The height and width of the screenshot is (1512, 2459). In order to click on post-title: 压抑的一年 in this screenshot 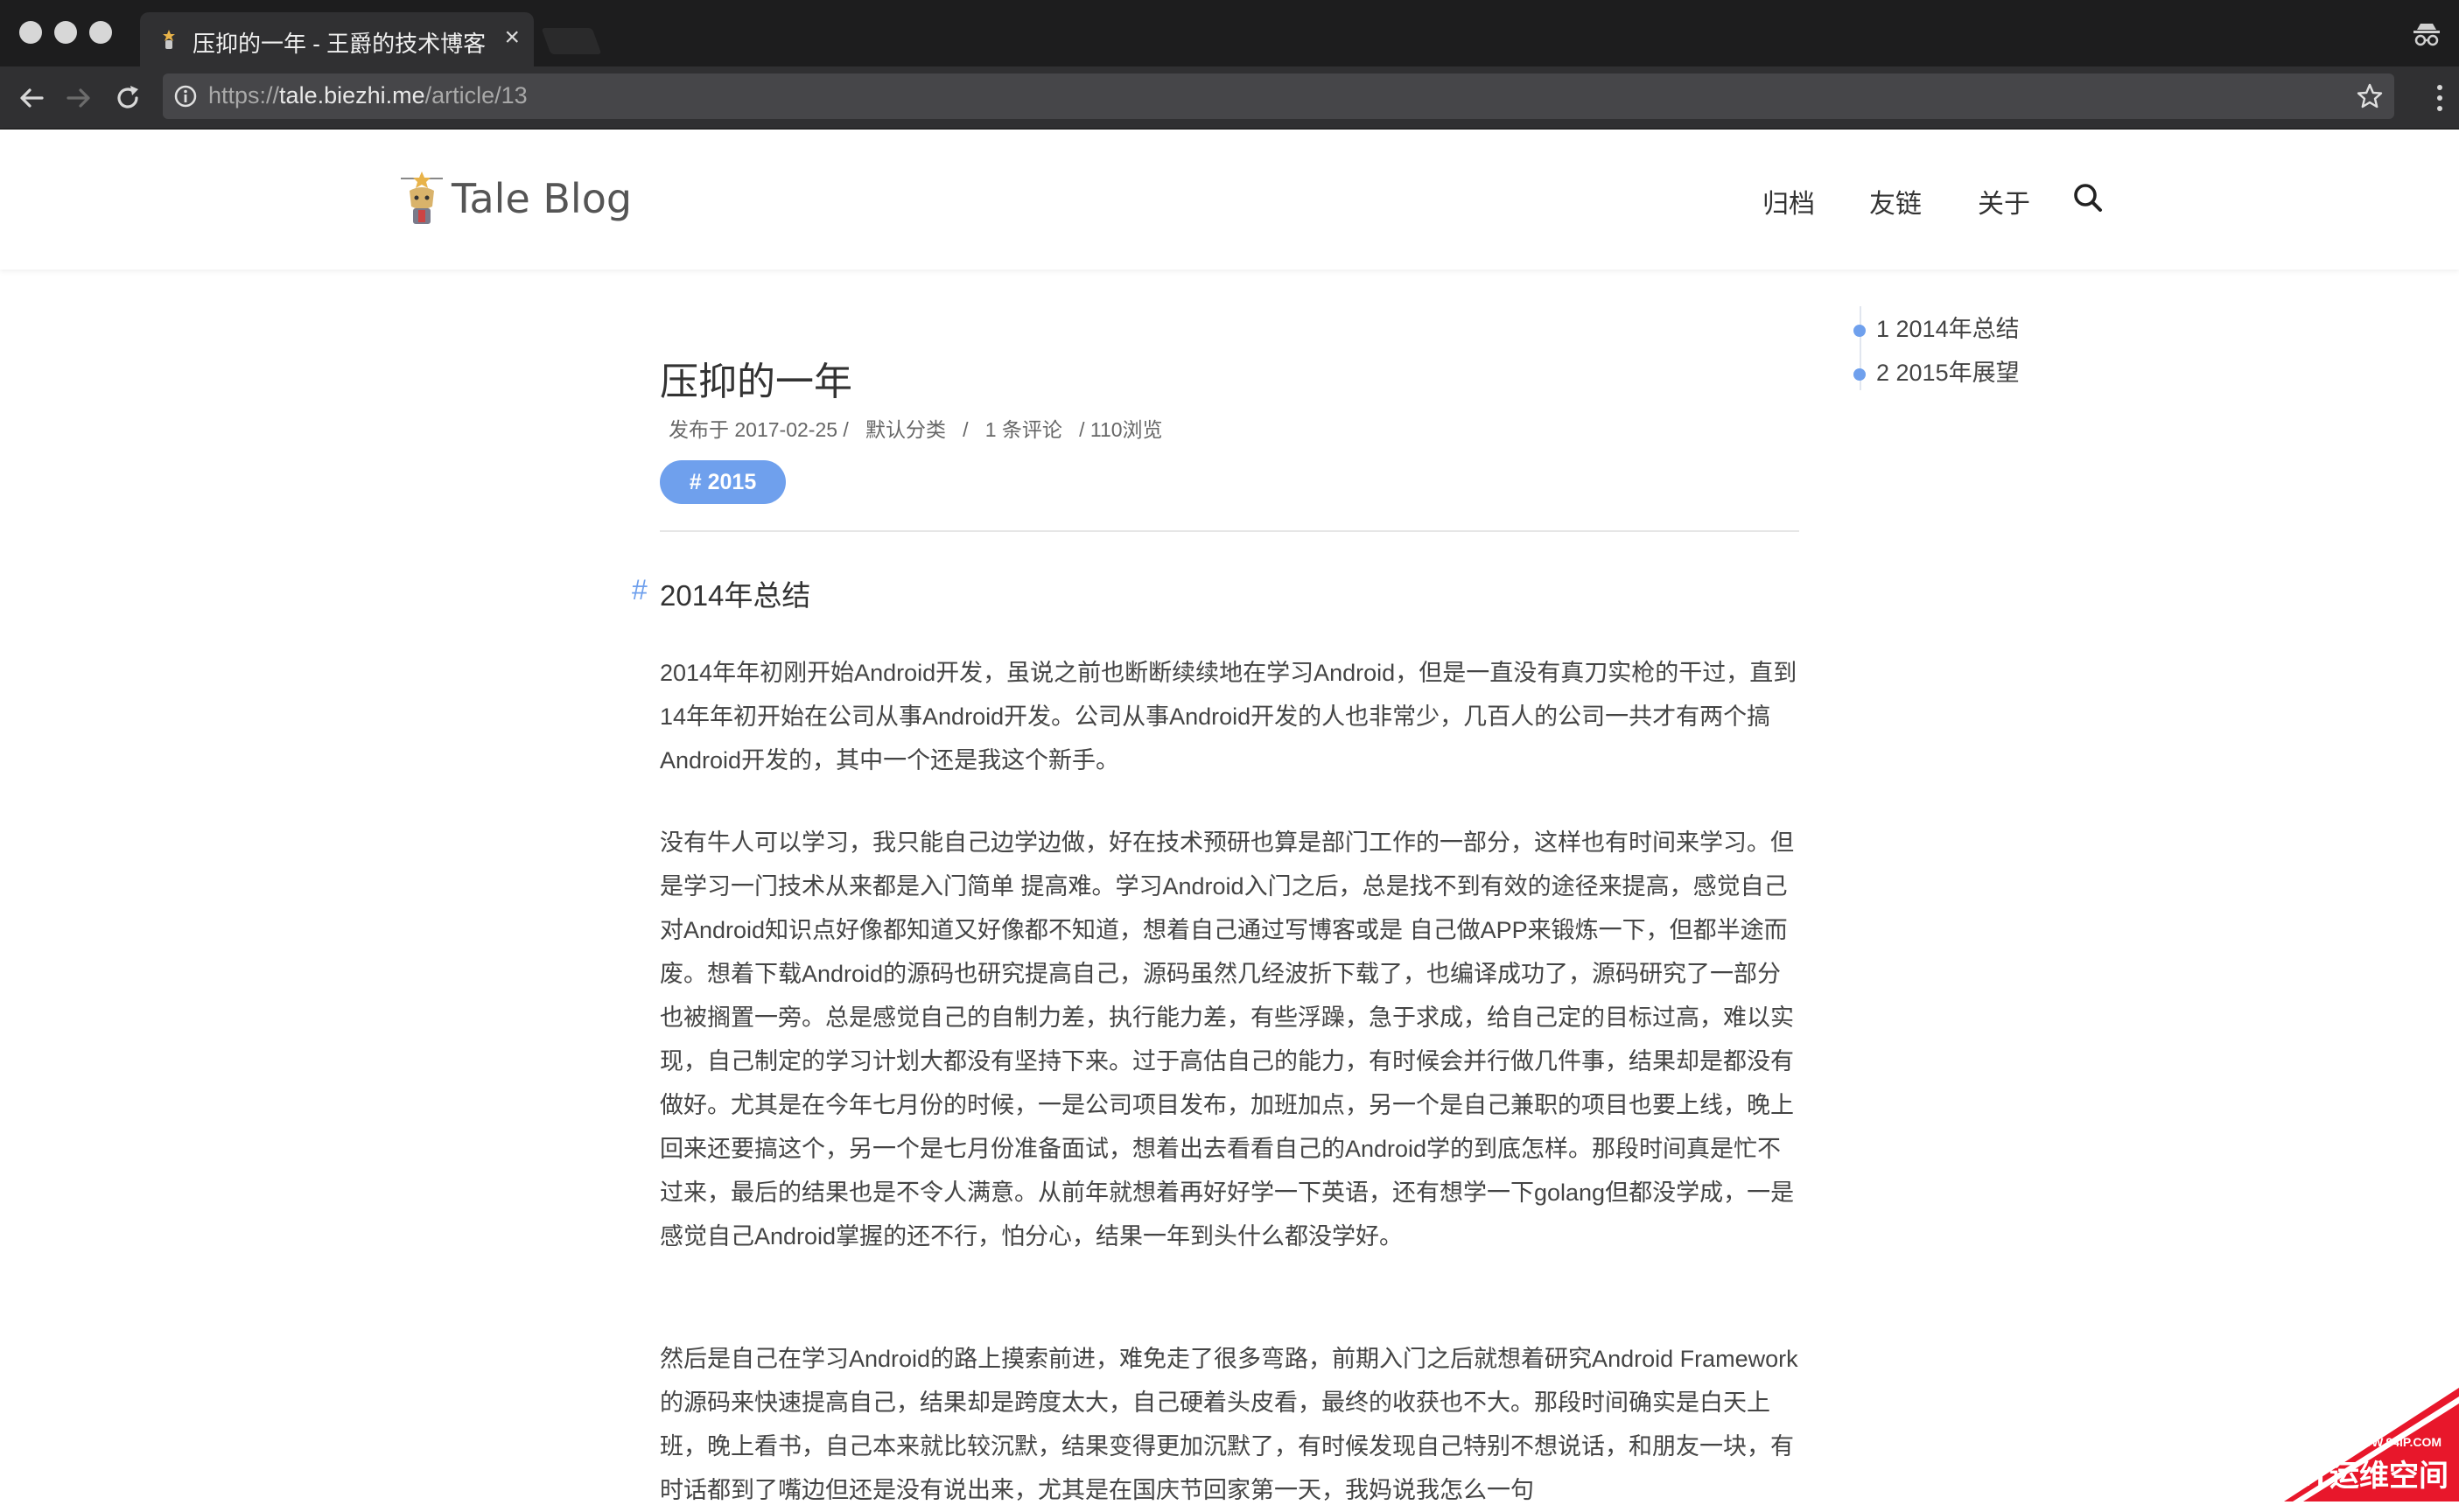, I will do `click(756, 378)`.